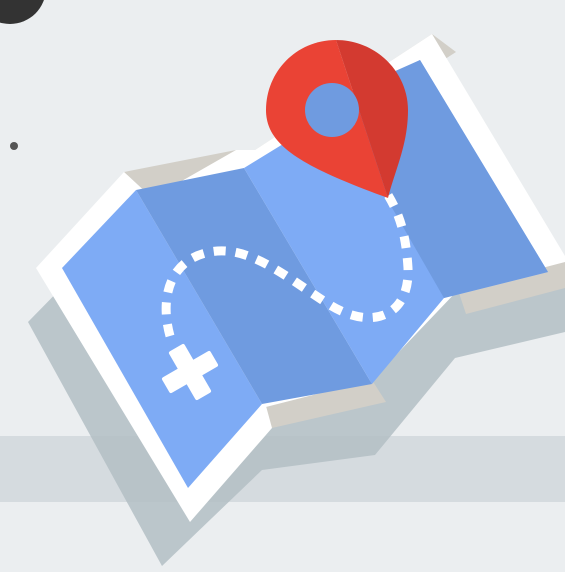 The height and width of the screenshot is (572, 565). What do you see at coordinates (14, 146) in the screenshot?
I see `bullet-dot` at bounding box center [14, 146].